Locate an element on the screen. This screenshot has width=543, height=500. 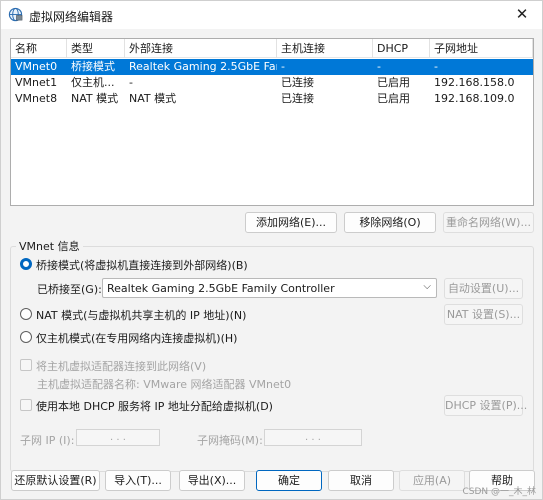
close-icon: ✕ is located at coordinates (522, 14).